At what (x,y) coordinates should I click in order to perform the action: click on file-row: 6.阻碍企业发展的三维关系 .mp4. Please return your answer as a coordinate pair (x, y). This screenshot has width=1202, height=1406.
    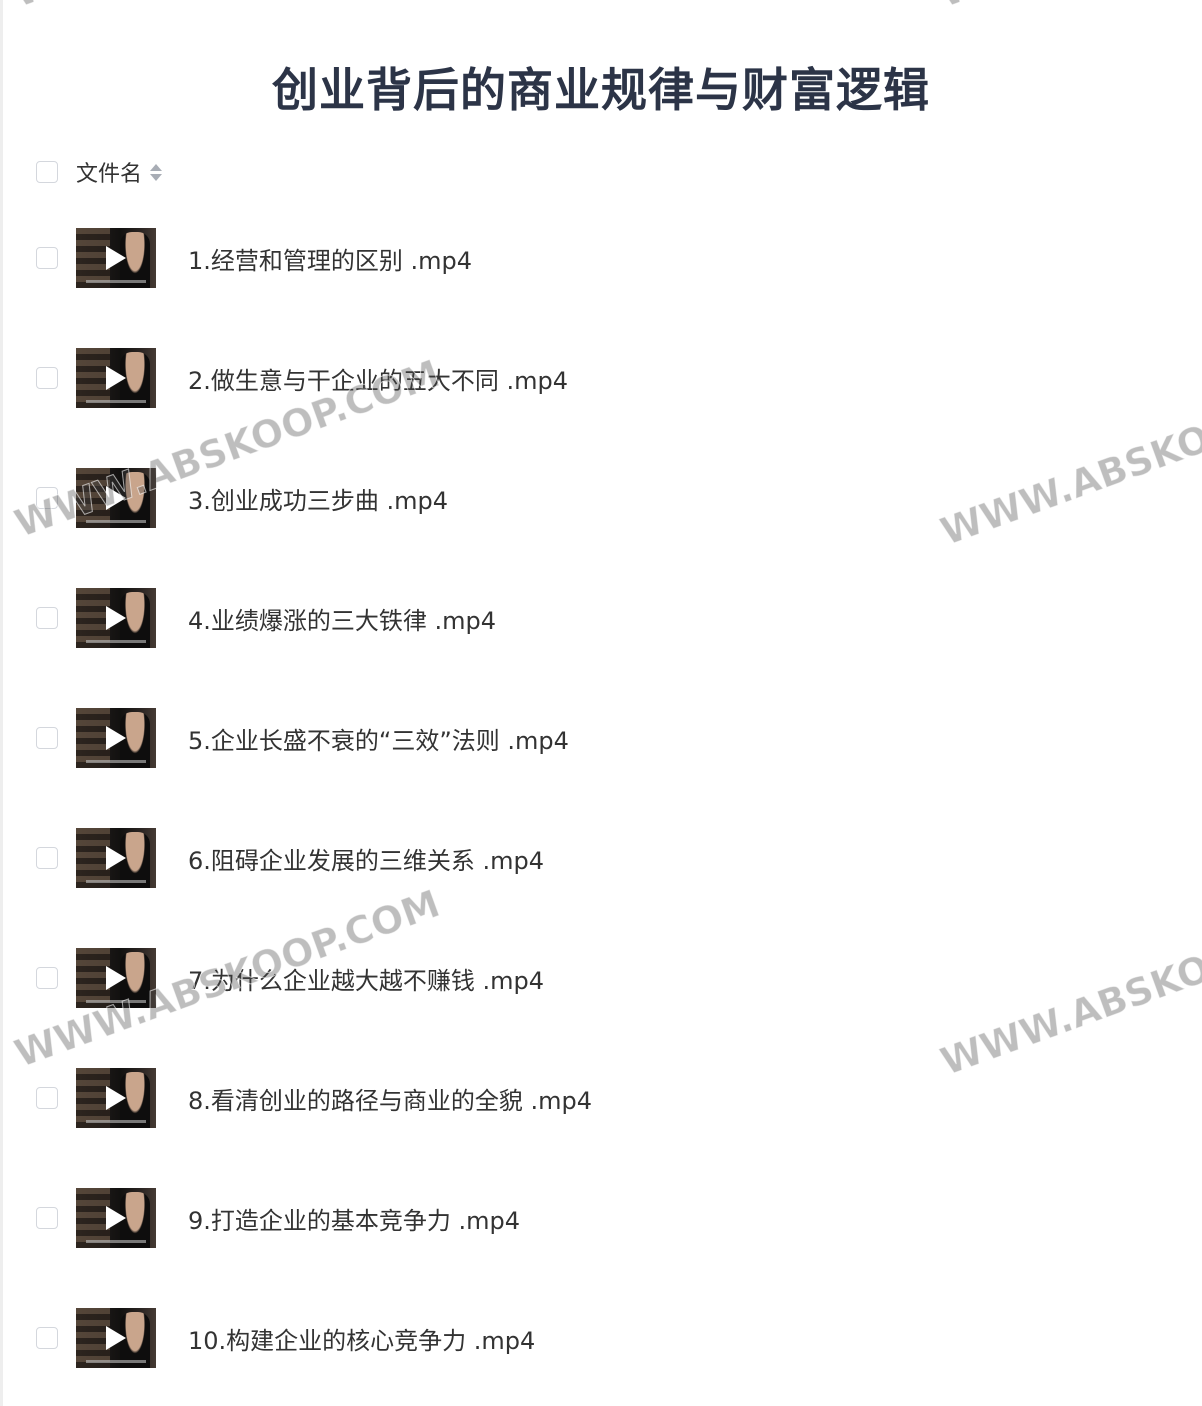
    Looking at the image, I should click on (596, 858).